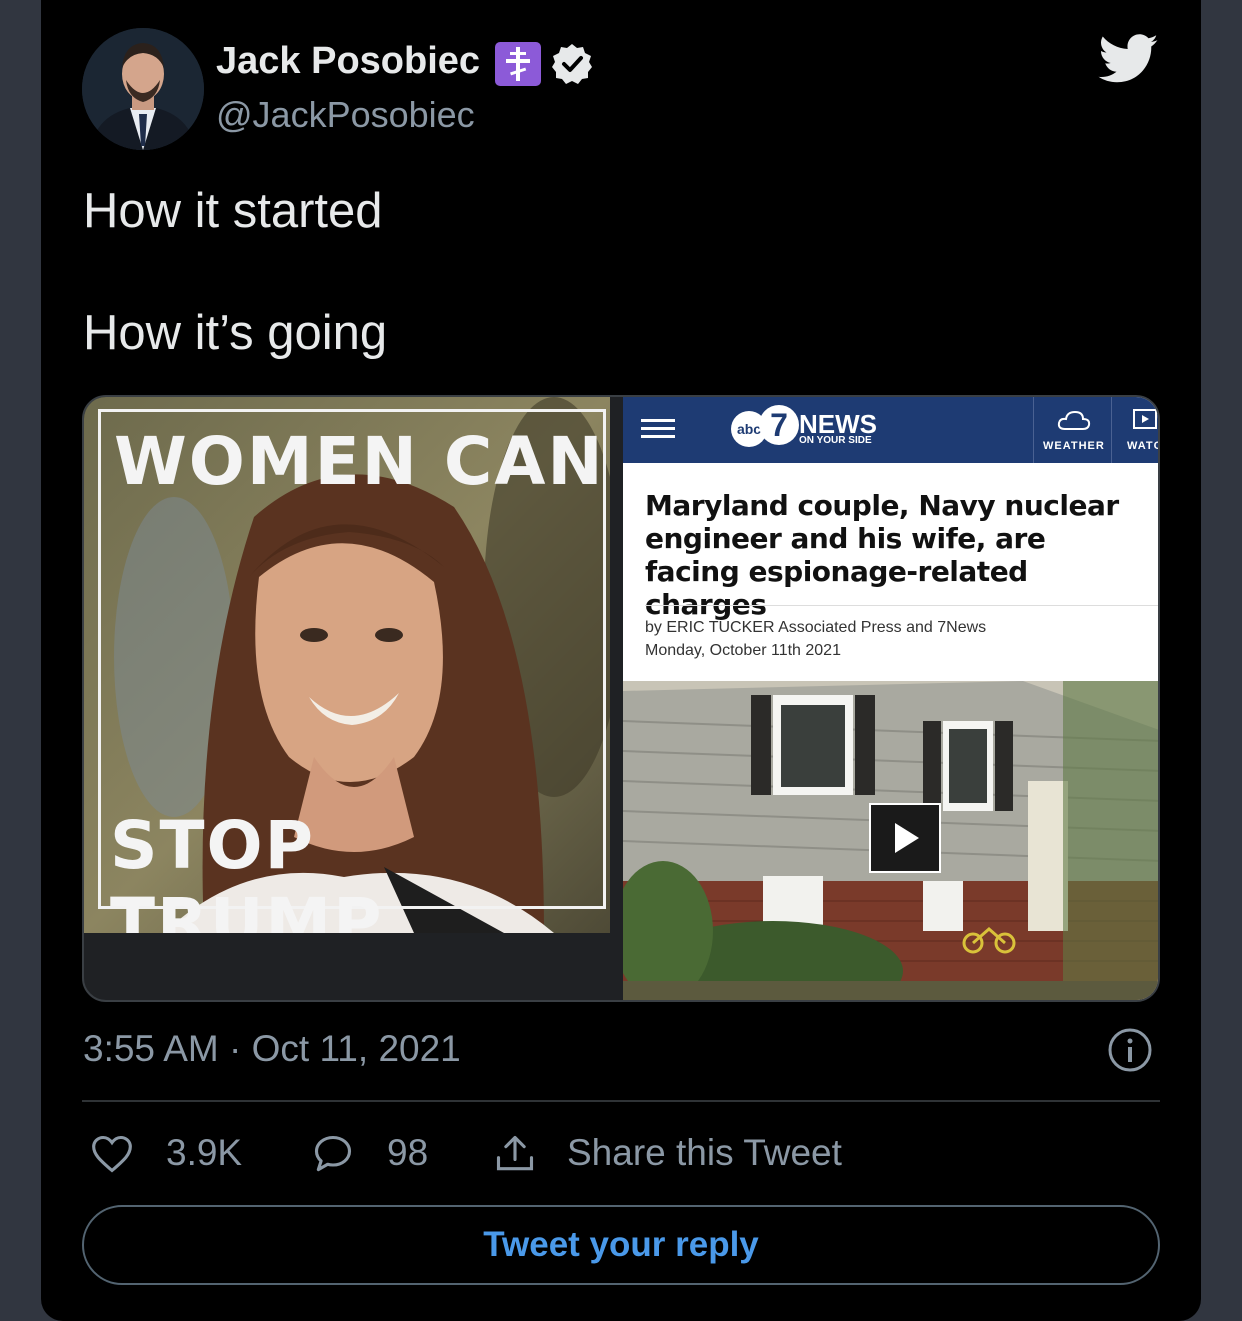 This screenshot has width=1242, height=1321. Describe the element at coordinates (901, 605) in the screenshot. I see `article-divider` at that location.